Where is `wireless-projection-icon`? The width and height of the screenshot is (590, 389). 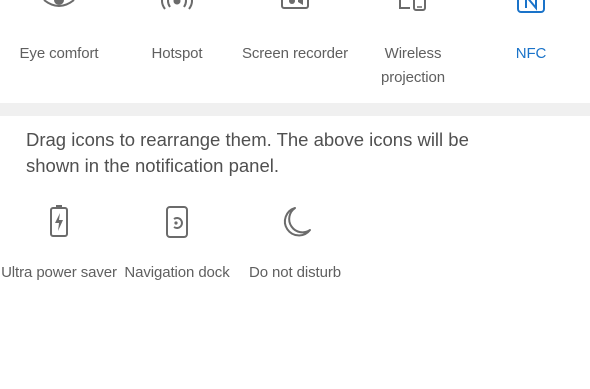
wireless-projection-icon is located at coordinates (412, 5).